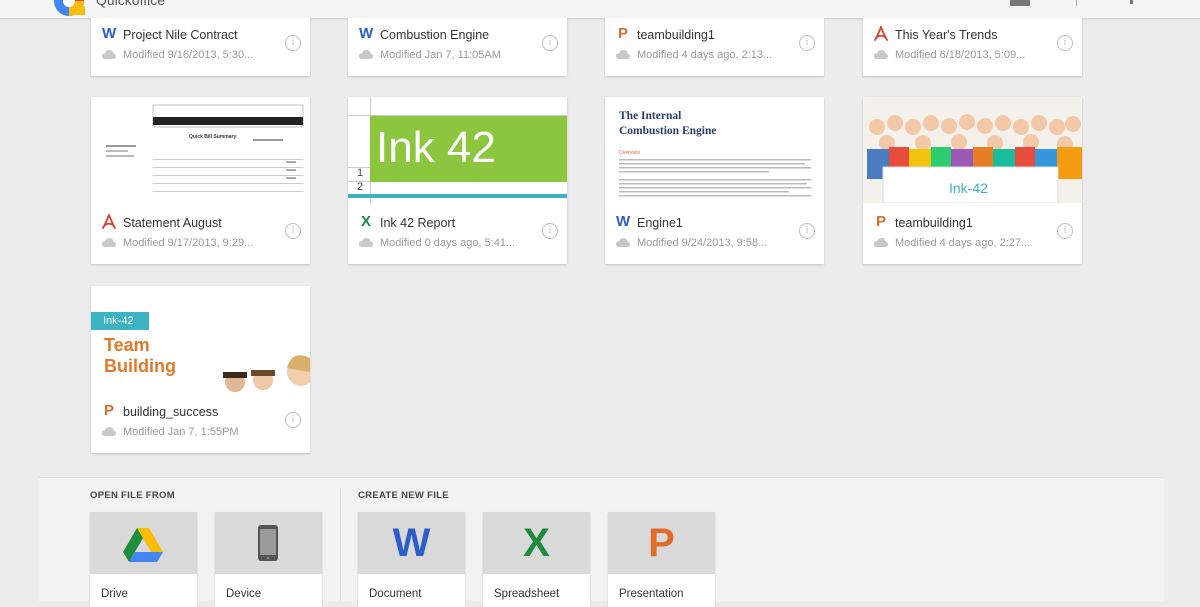  I want to click on file-thumbnail: Ink-42 Team Building, so click(200, 339).